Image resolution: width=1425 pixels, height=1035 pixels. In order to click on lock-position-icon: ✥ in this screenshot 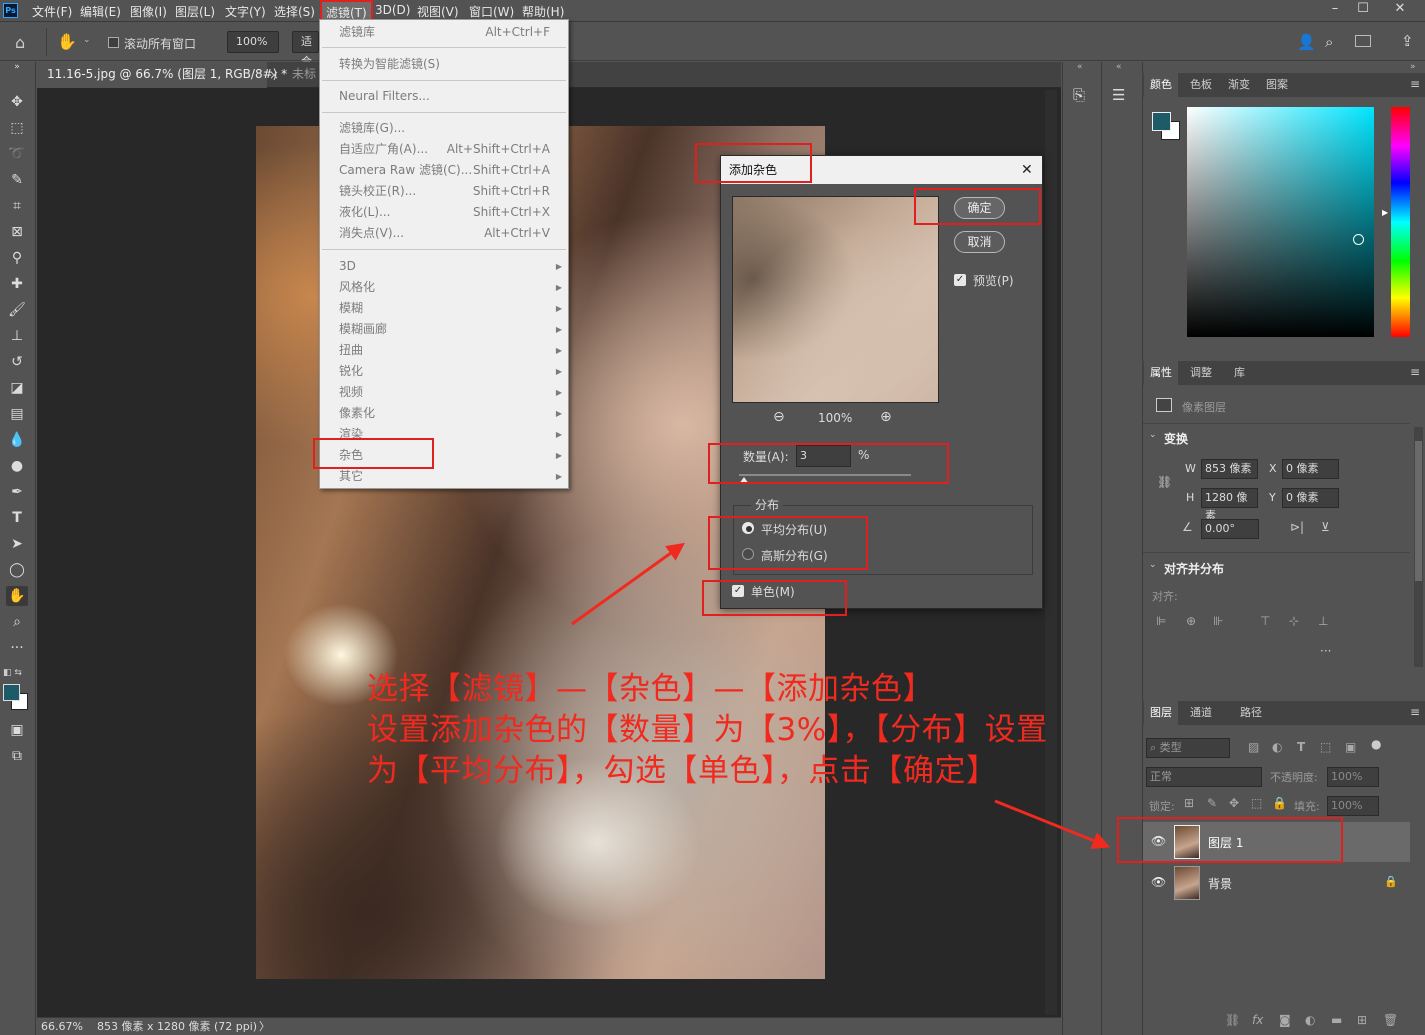, I will do `click(1234, 803)`.